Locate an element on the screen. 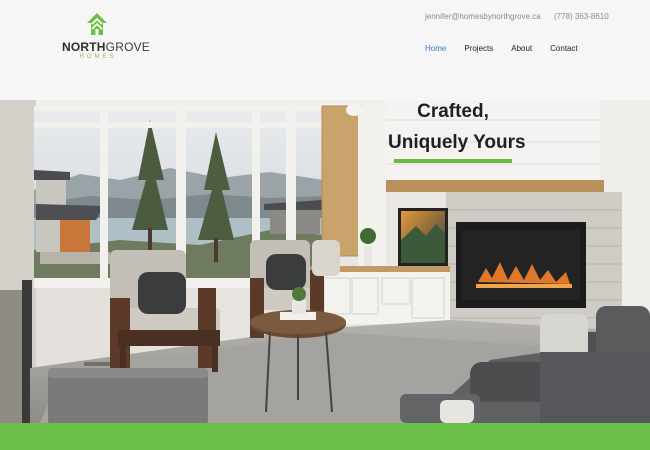 The width and height of the screenshot is (650, 450). contact-email: jennifer@homesbynorthgrove.ca is located at coordinates (483, 16).